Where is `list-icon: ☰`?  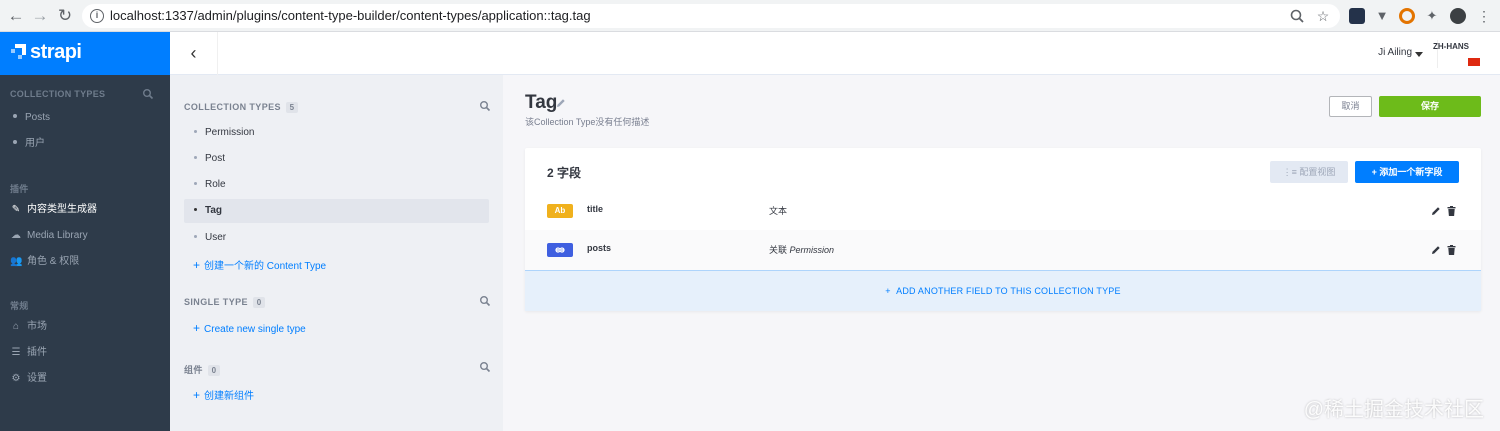
list-icon: ☰ is located at coordinates (16, 352).